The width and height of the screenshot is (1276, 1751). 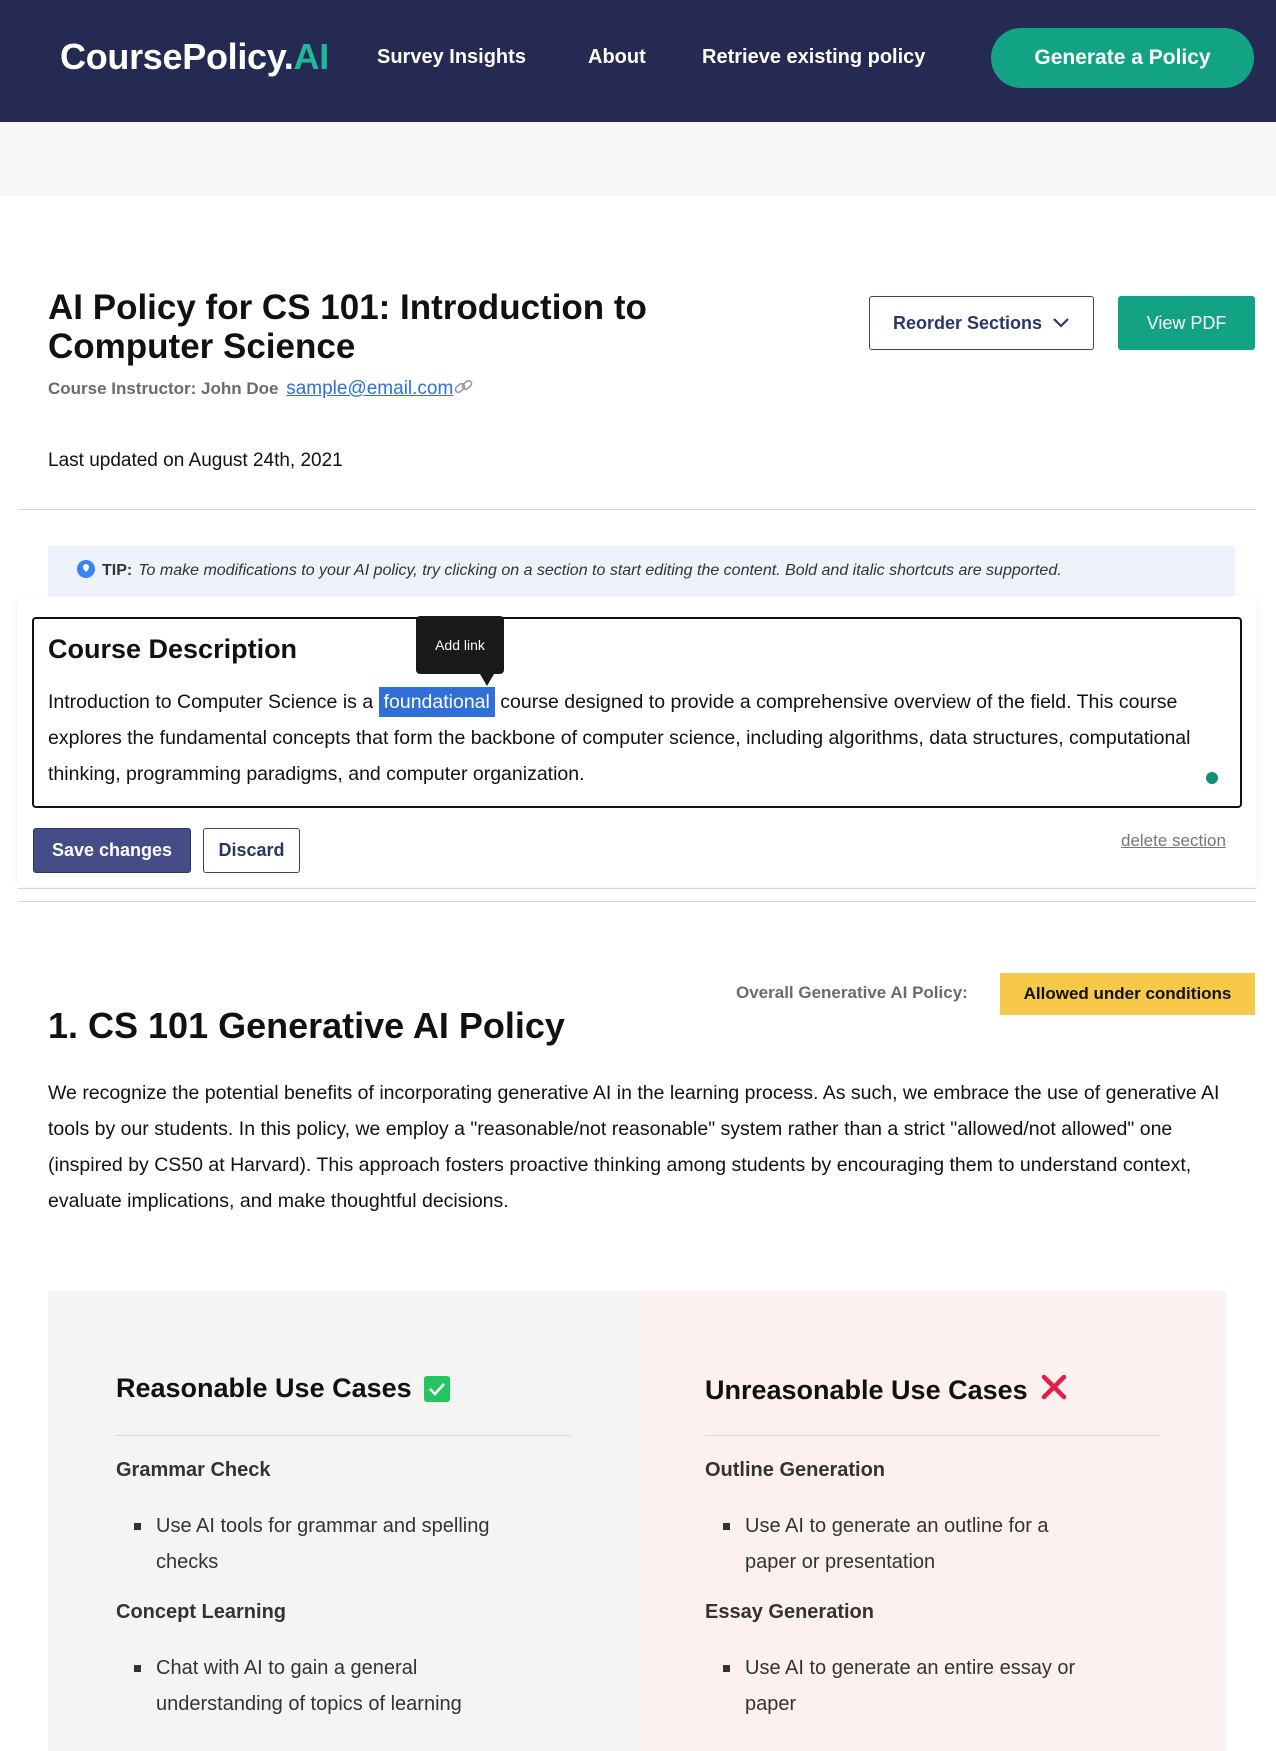 What do you see at coordinates (813, 57) in the screenshot?
I see `nav-retrieve-policy: Retrieve existing policy` at bounding box center [813, 57].